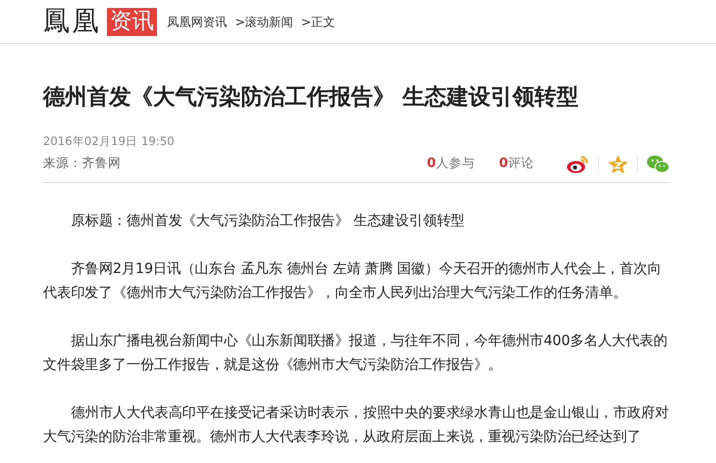  I want to click on source-text: 来源：齐鲁网, so click(82, 163).